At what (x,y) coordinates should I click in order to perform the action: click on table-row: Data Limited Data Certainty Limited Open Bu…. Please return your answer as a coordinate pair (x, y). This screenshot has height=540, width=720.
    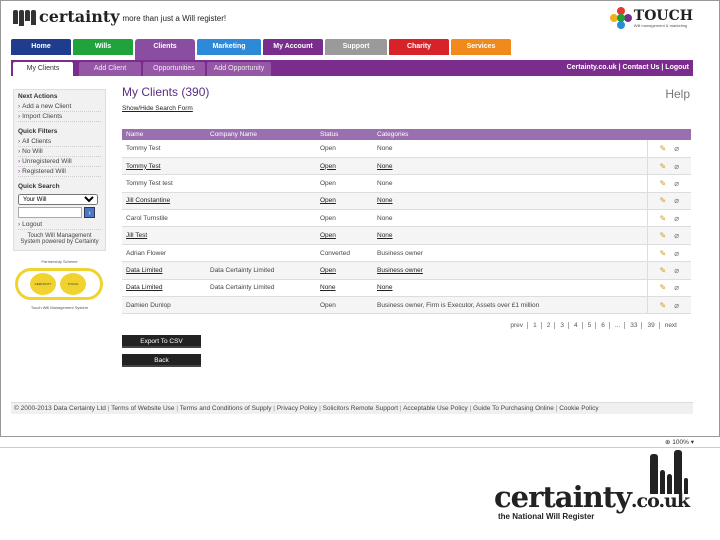
    Looking at the image, I should click on (406, 270).